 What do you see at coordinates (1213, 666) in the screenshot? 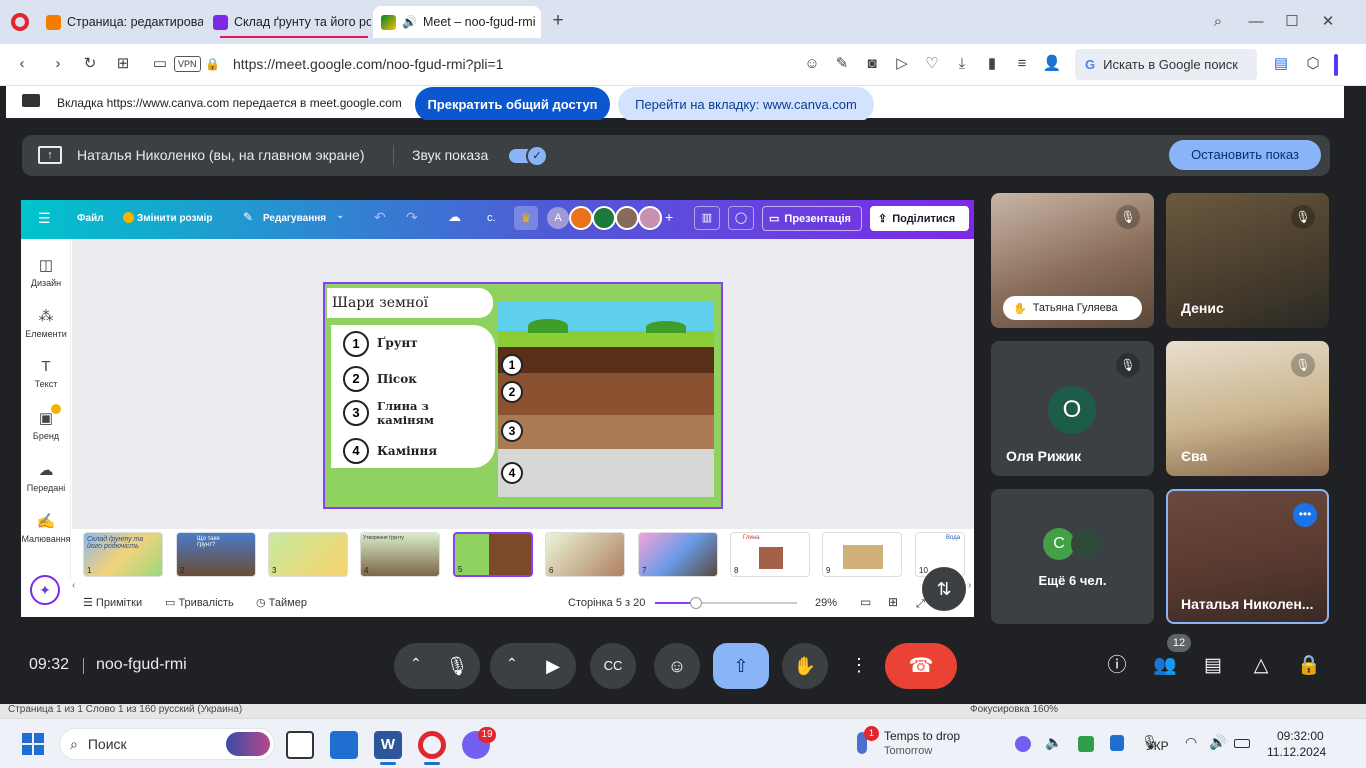
I see `chat-icon: ▤` at bounding box center [1213, 666].